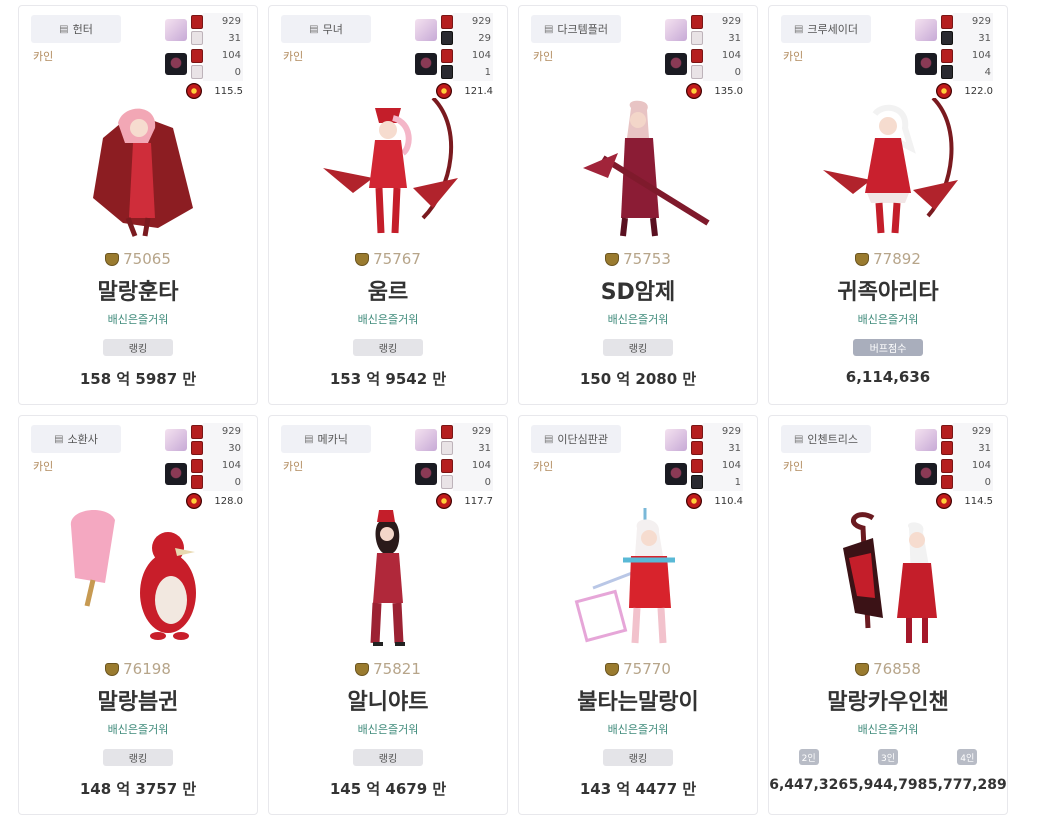 The image size is (1058, 818). I want to click on job-button: ▤ 무녀, so click(326, 29).